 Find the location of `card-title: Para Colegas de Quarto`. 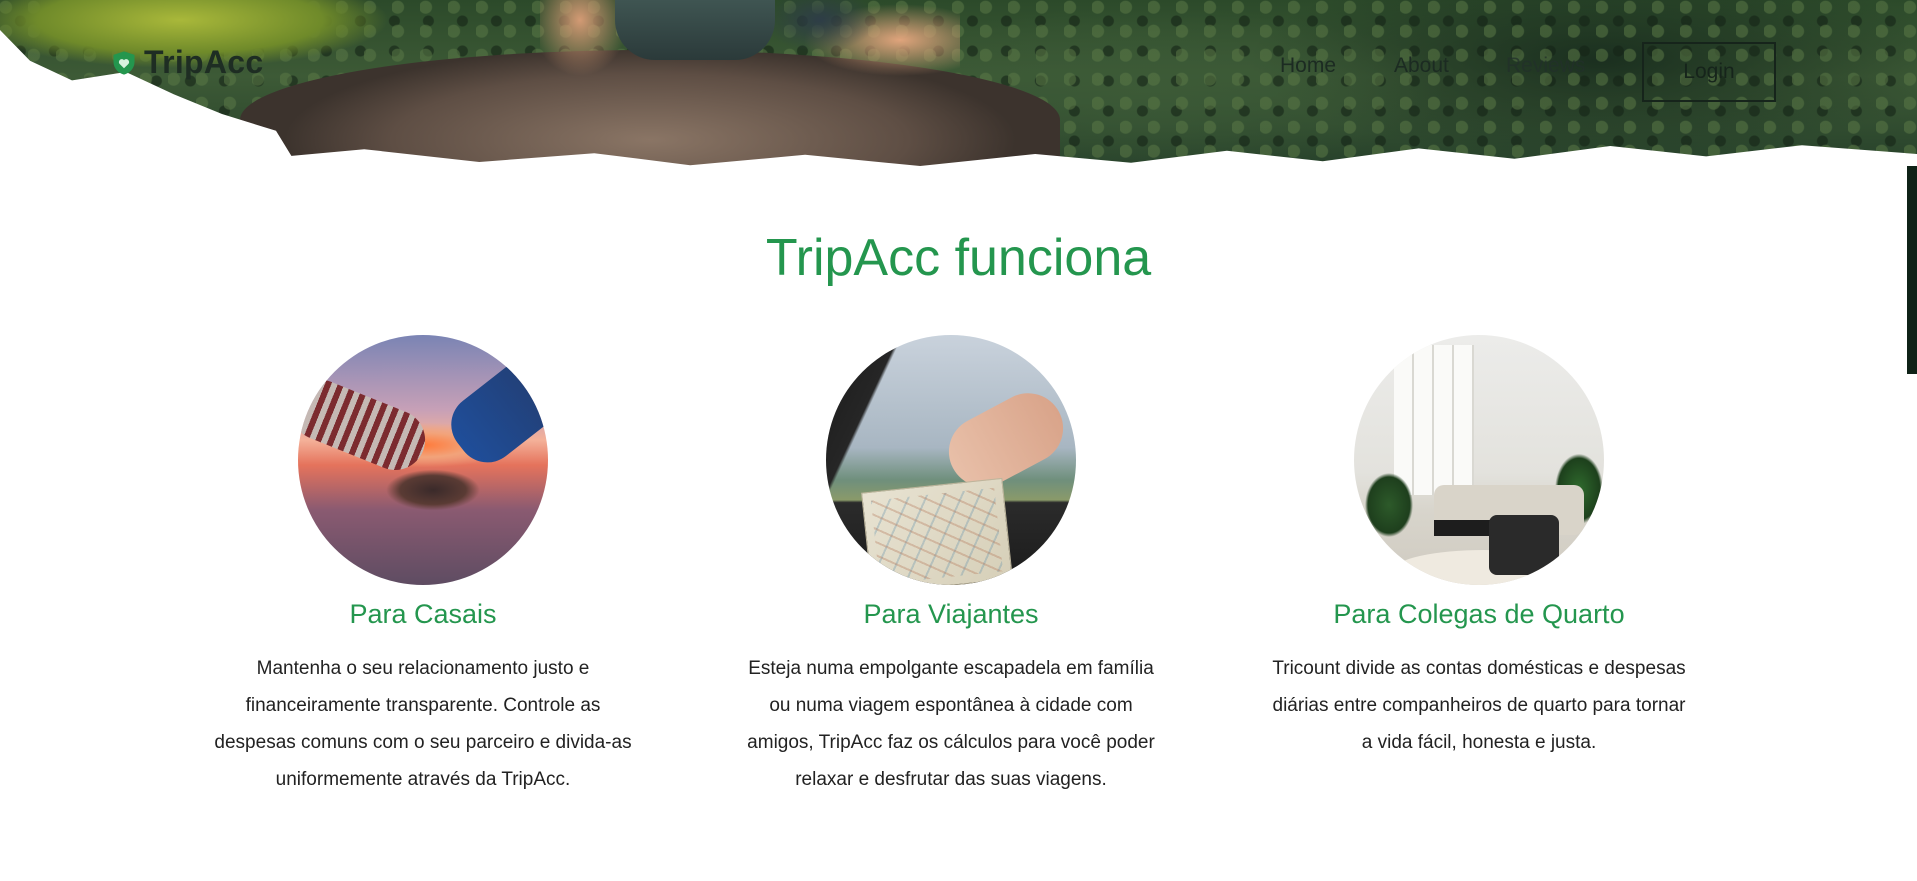

card-title: Para Colegas de Quarto is located at coordinates (1479, 614).